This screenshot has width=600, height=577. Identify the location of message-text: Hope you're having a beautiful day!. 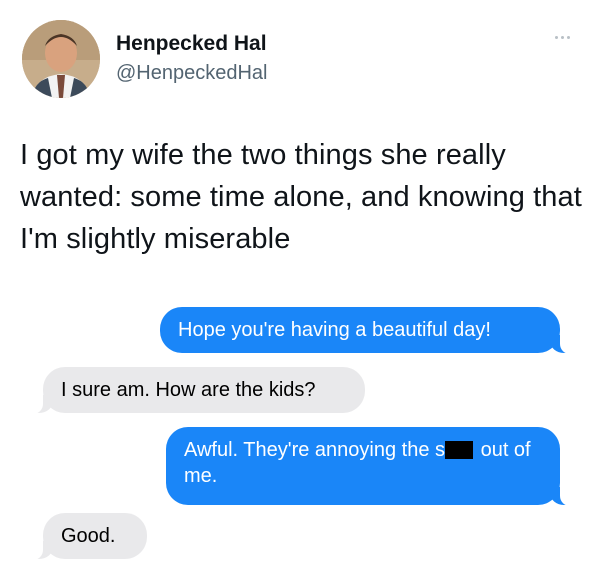
(334, 330).